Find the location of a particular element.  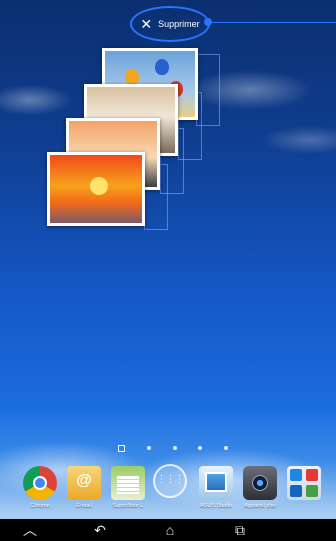

recent-apps-button: ⧉ is located at coordinates (240, 530).